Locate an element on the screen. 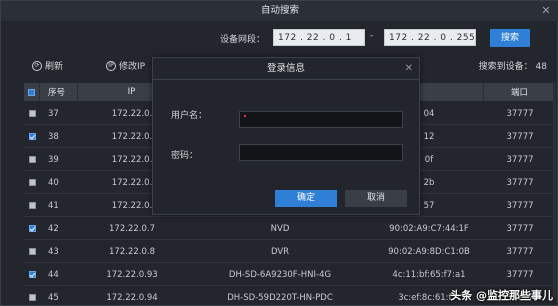  row-no: 43 is located at coordinates (53, 251).